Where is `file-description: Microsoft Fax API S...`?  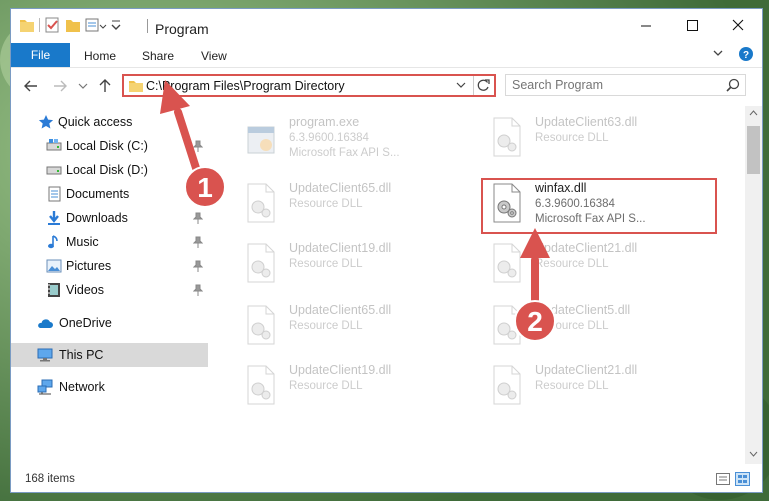
file-description: Microsoft Fax API S... is located at coordinates (344, 153).